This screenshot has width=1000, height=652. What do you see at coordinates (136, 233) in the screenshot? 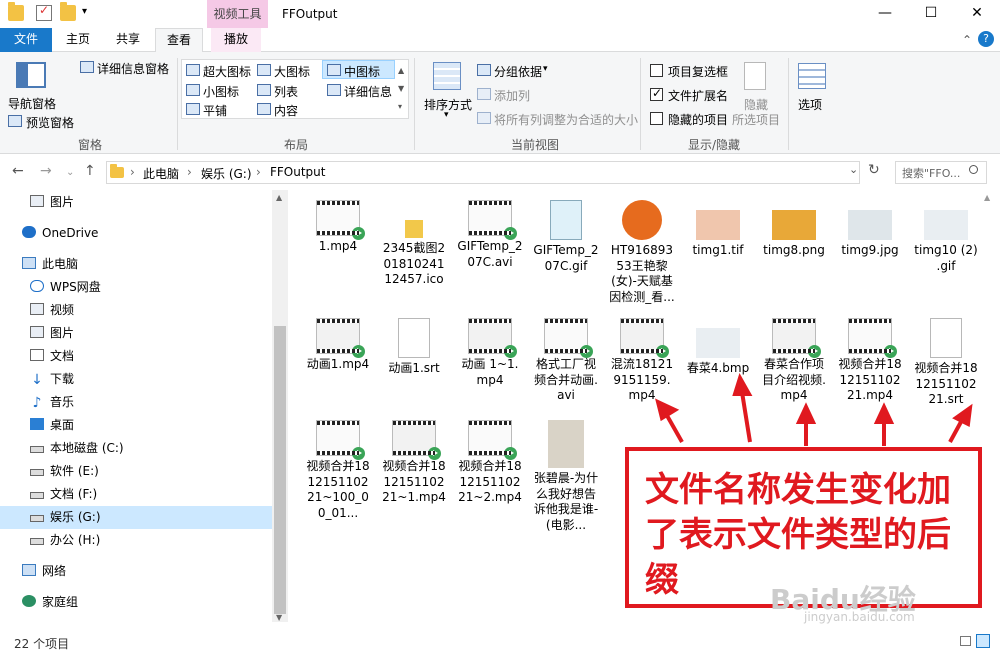
I see `nav-item-onedrive: OneDrive` at bounding box center [136, 233].